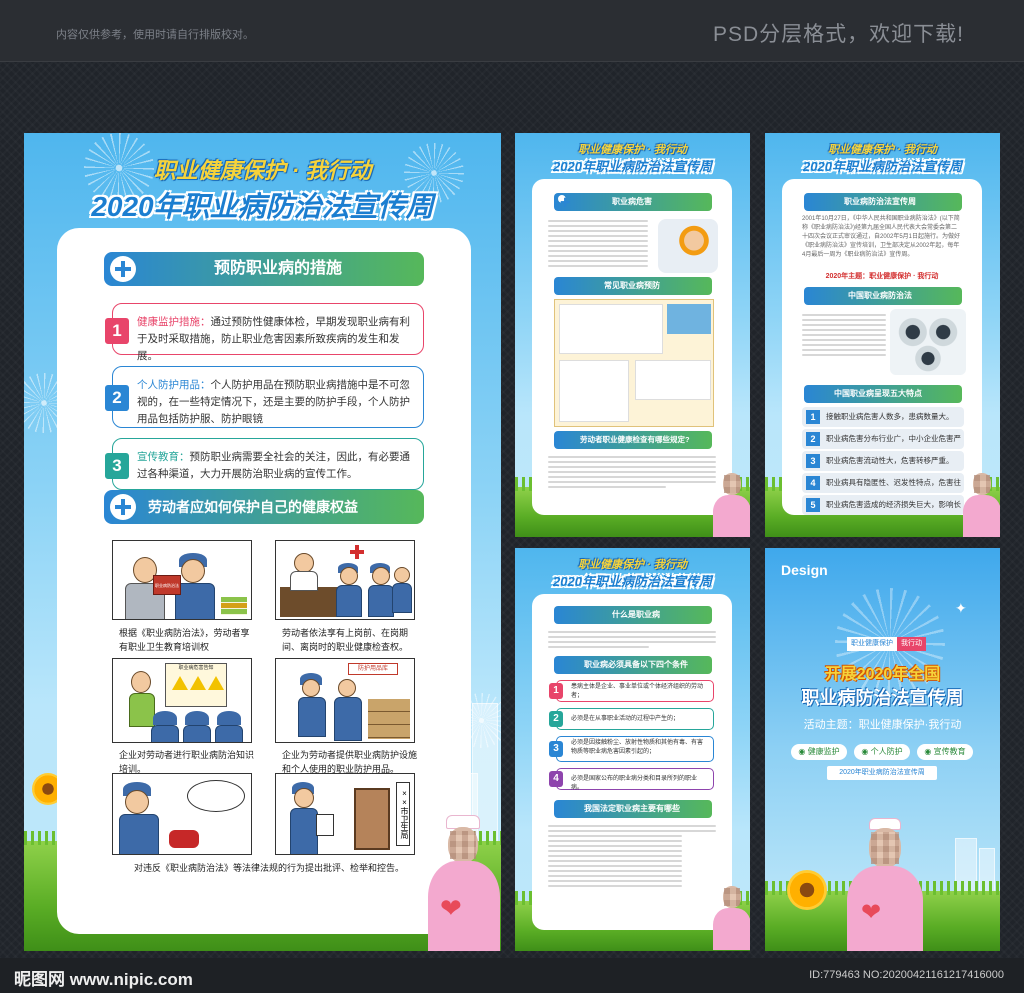 This screenshot has width=1024, height=993. I want to click on item-heading: 健康监护措施：, so click(174, 322).